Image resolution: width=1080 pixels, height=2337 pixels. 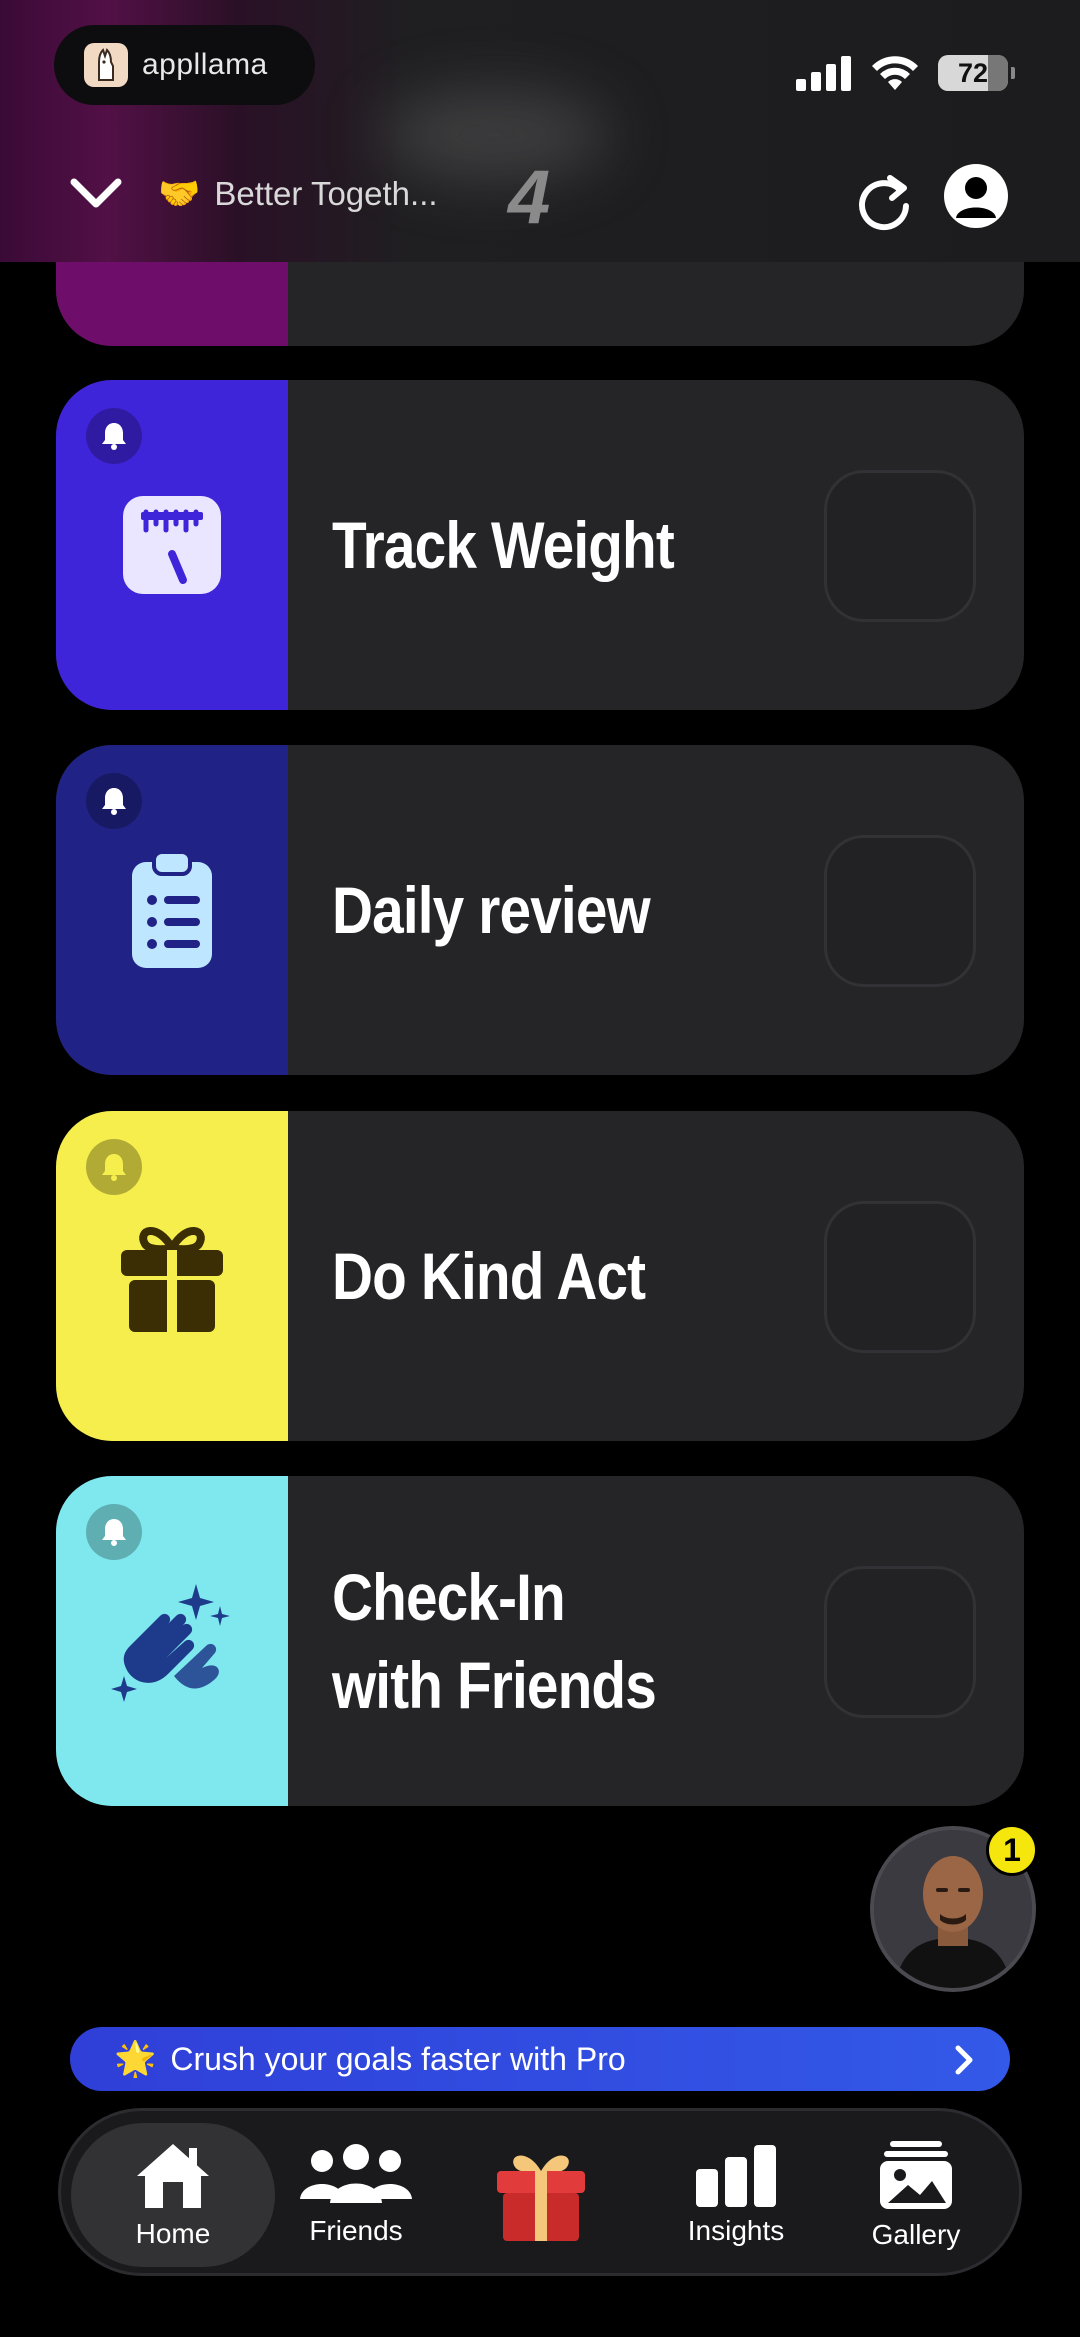 What do you see at coordinates (976, 196) in the screenshot?
I see `profile-avatar-icon` at bounding box center [976, 196].